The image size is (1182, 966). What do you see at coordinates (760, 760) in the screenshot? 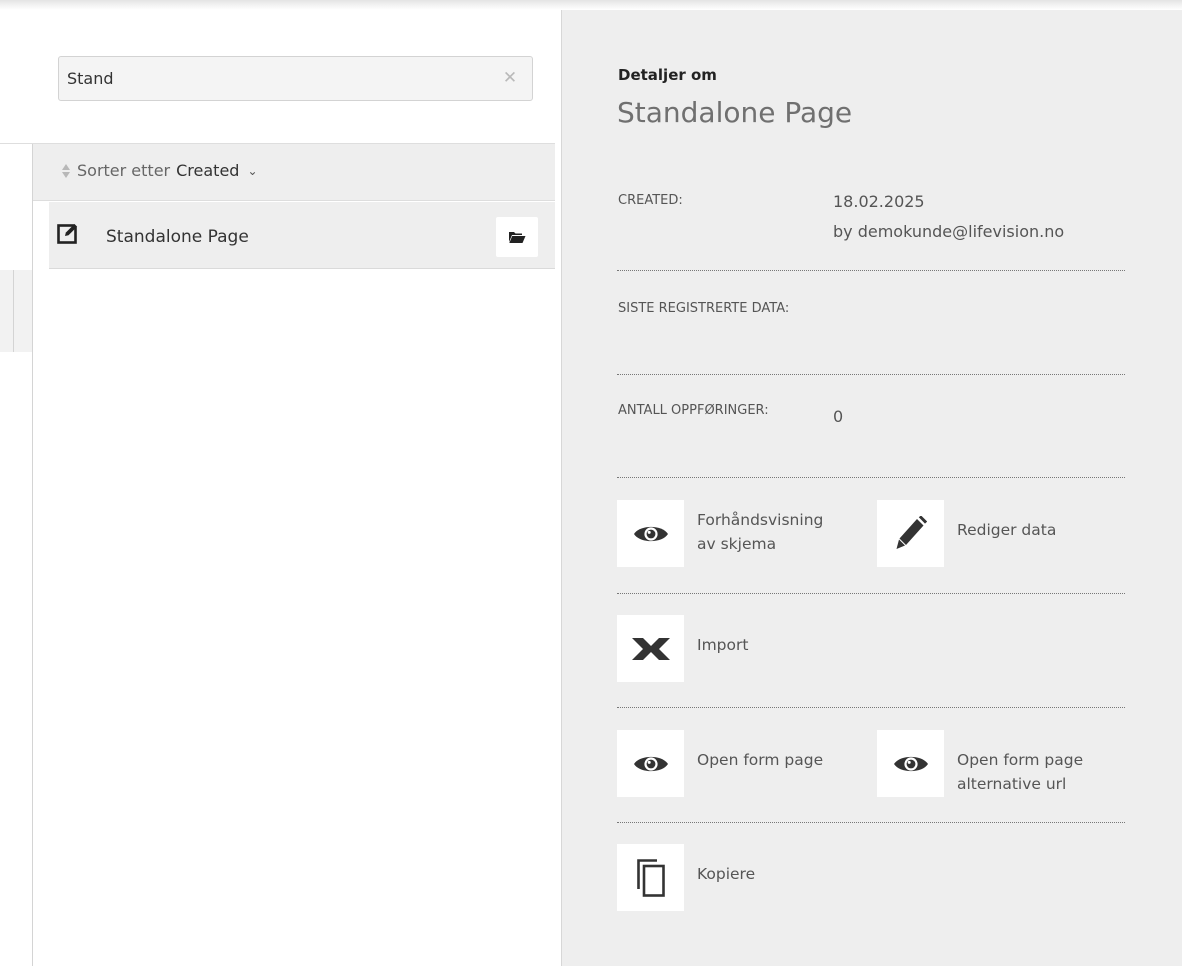
I see `open-form-page-label: Open form page` at bounding box center [760, 760].